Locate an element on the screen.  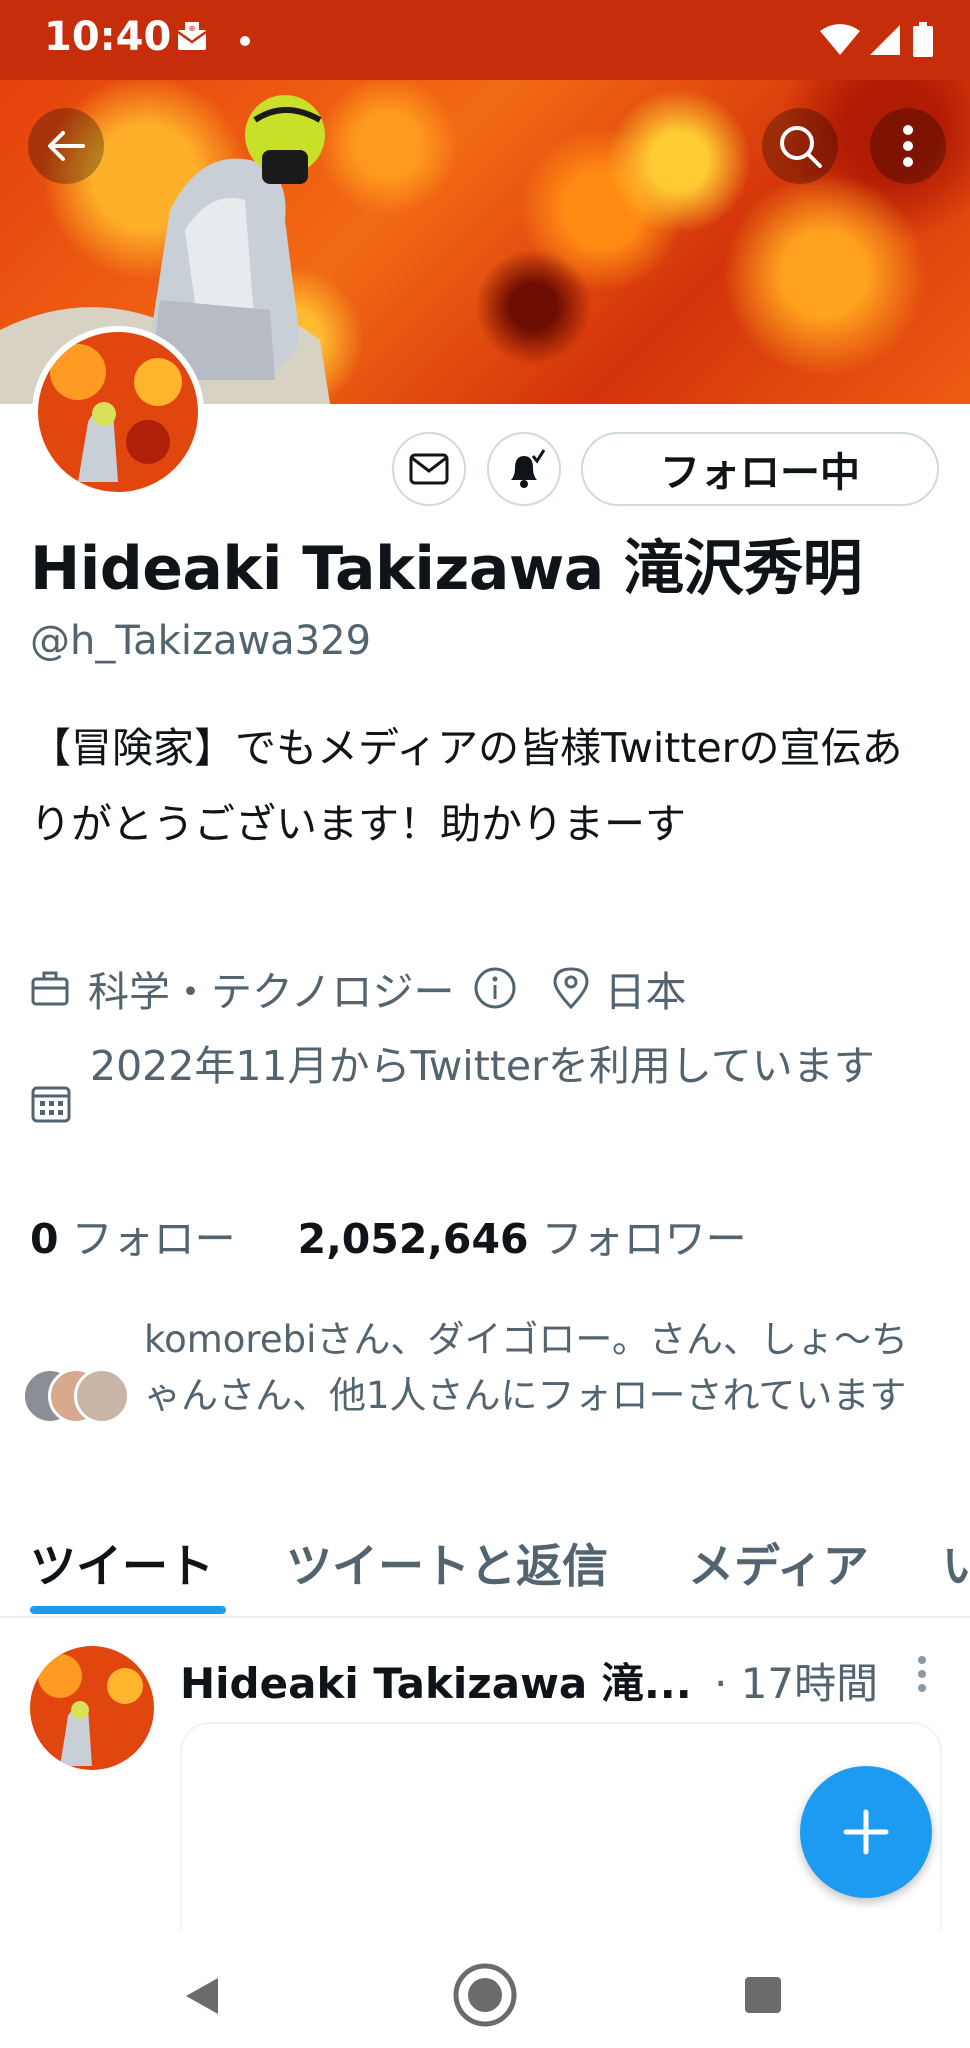
tweet-timestamp: · 17時間 is located at coordinates (796, 1683).